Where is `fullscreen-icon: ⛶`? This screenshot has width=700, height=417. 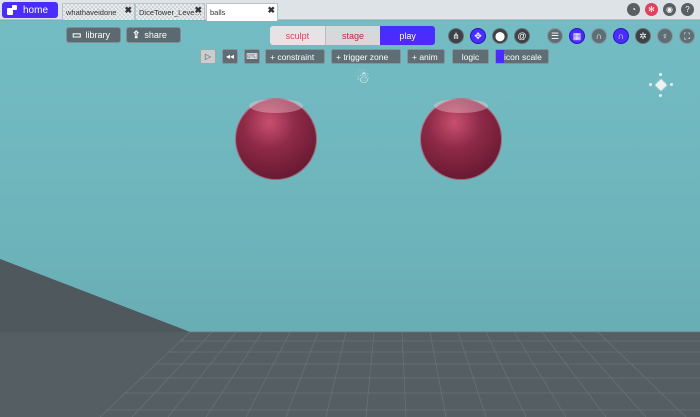
fullscreen-icon: ⛶ is located at coordinates (687, 36).